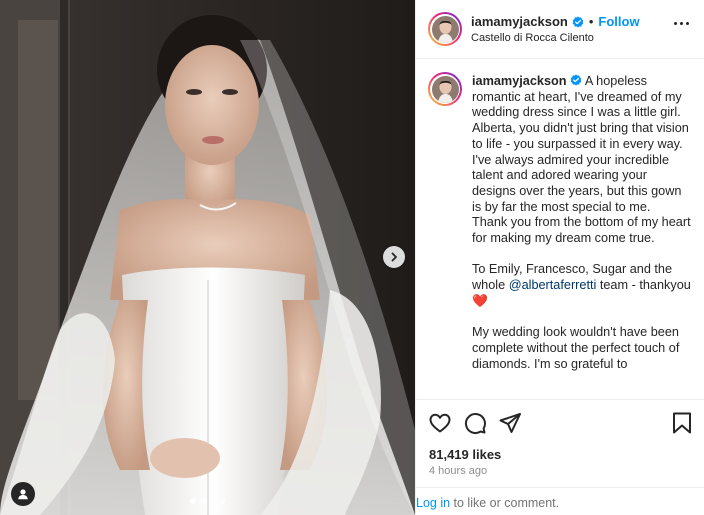  I want to click on mention-link: @albertaferretti, so click(553, 285).